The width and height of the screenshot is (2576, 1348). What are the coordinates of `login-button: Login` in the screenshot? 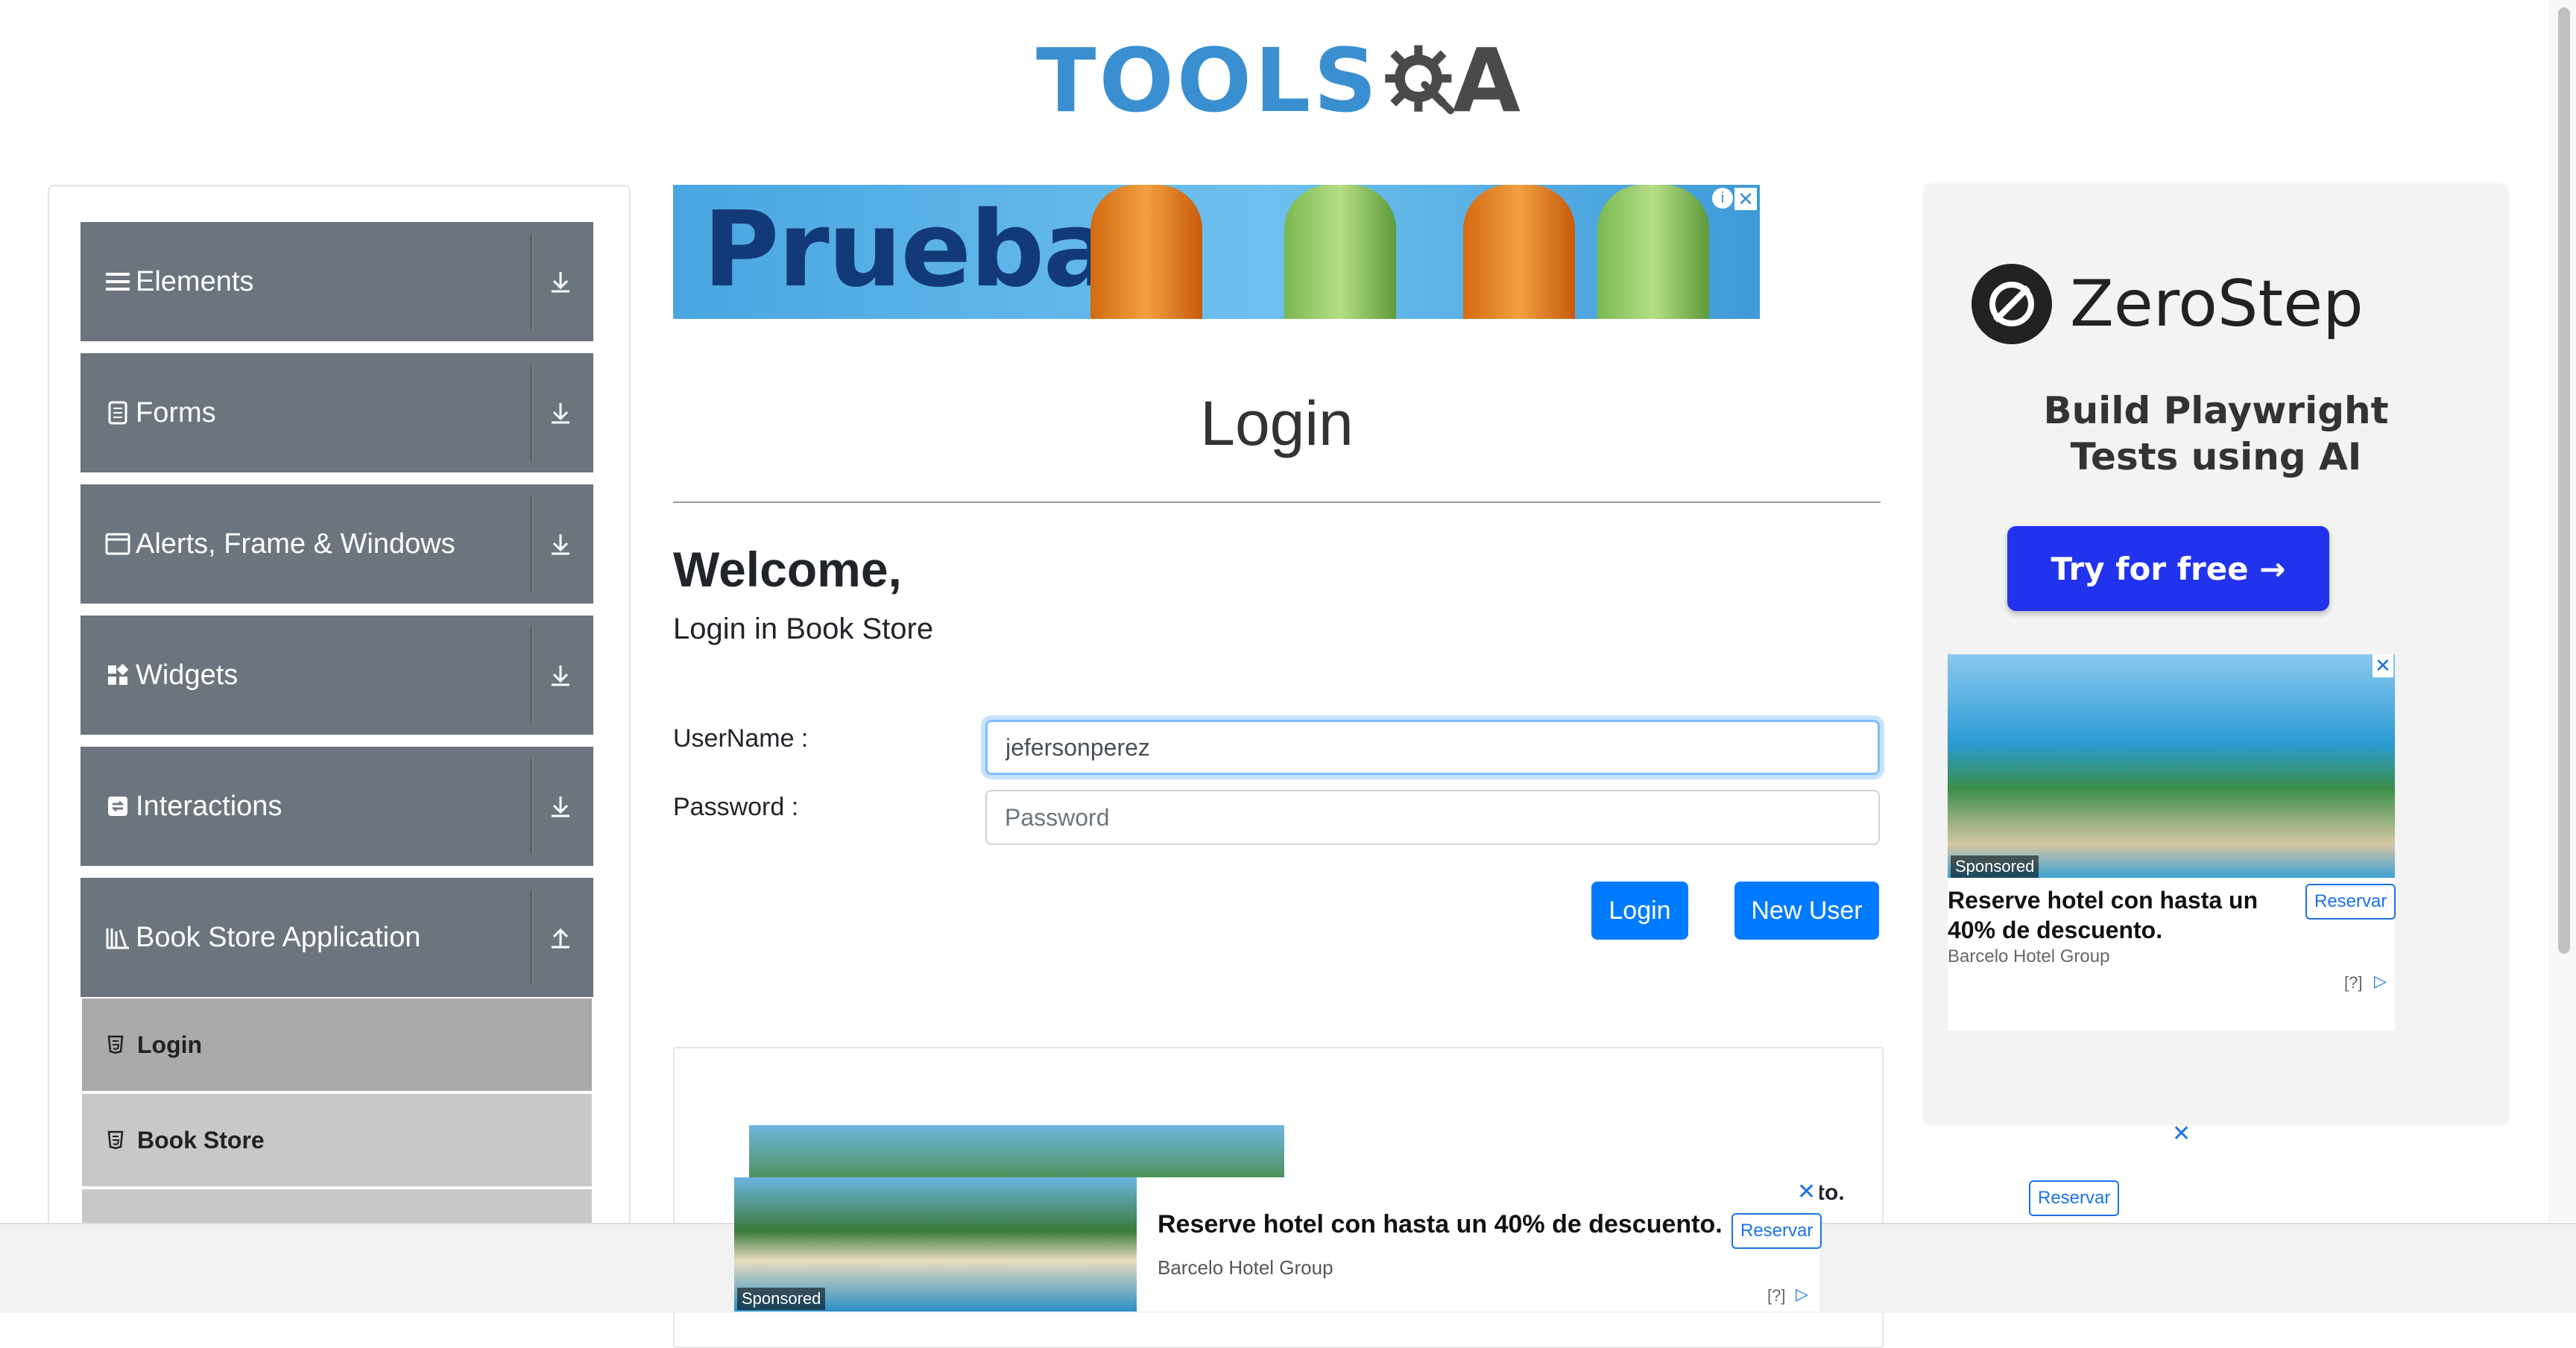 It's located at (1639, 911).